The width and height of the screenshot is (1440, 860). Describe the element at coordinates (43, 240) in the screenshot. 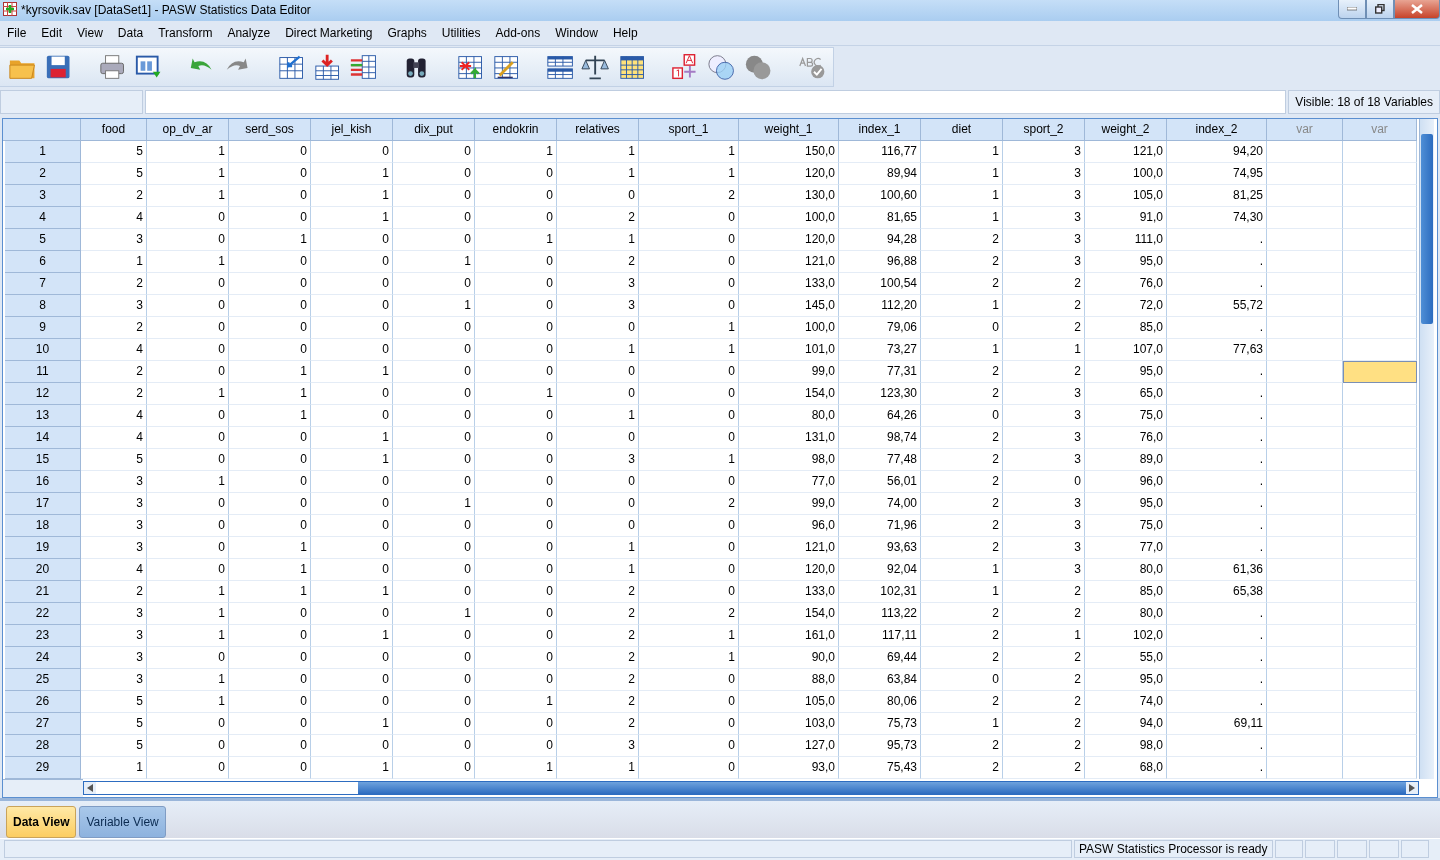

I see `row-header: 5` at that location.